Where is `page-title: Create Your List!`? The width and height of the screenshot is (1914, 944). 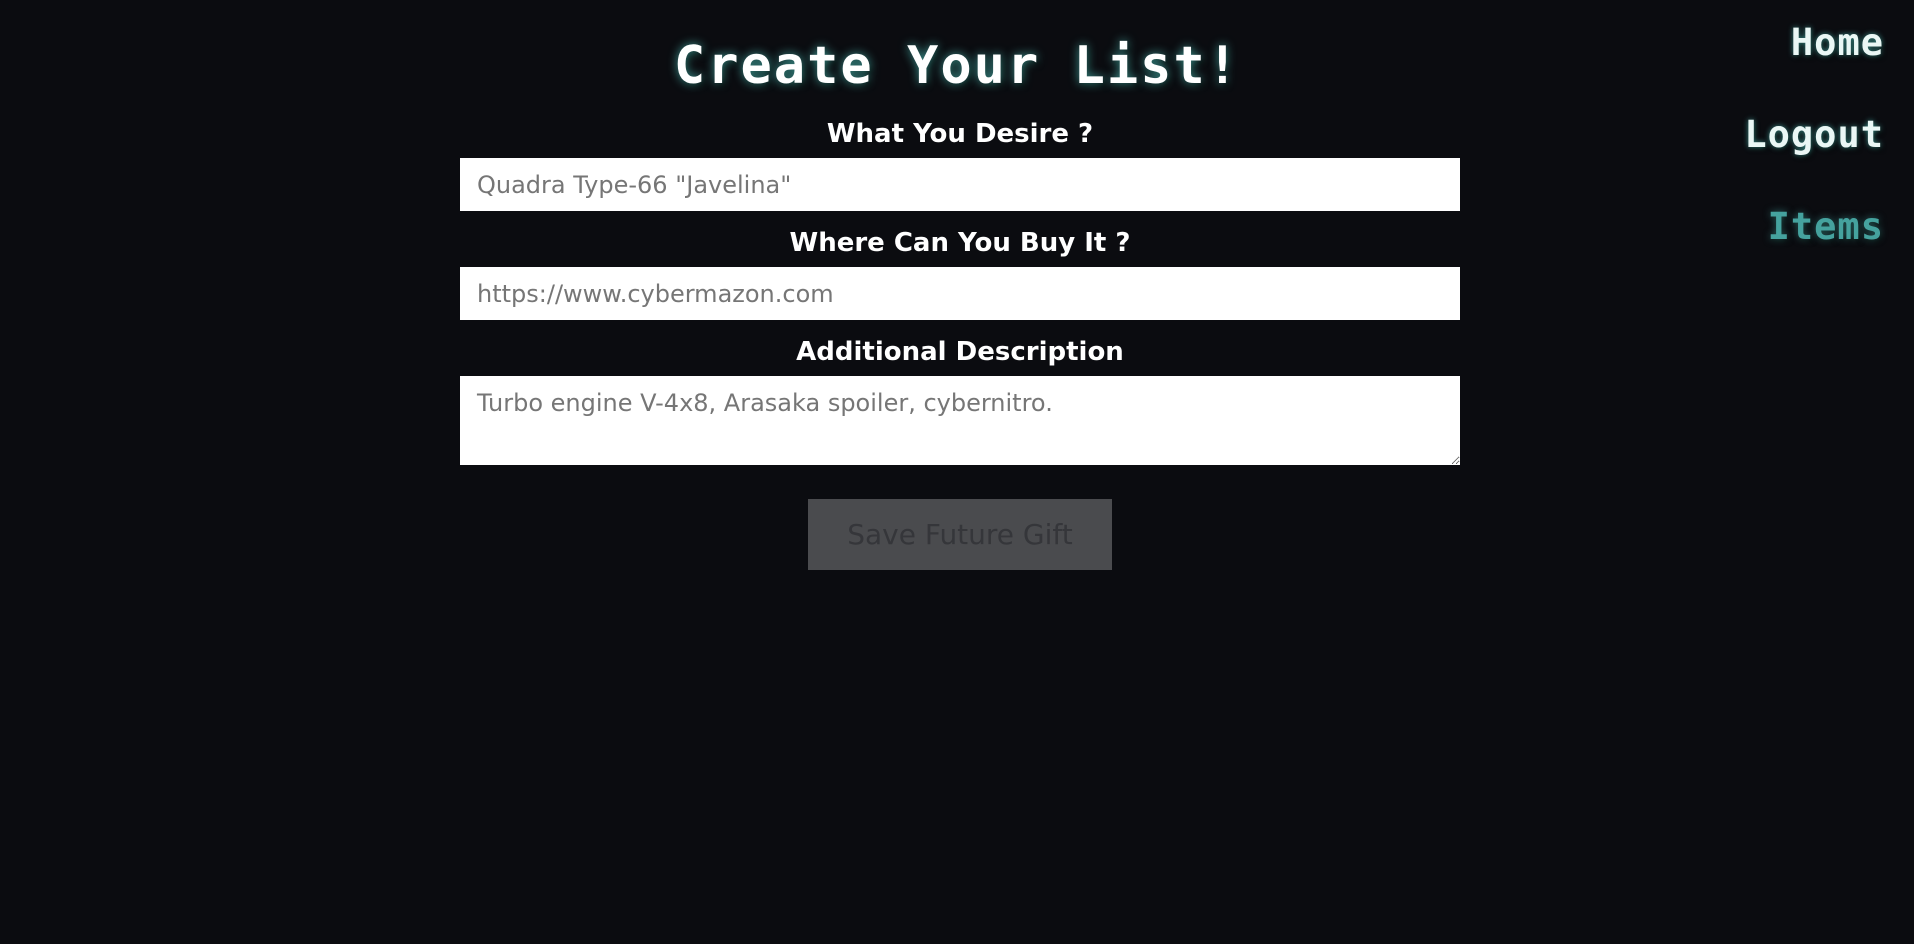 page-title: Create Your List! is located at coordinates (957, 66).